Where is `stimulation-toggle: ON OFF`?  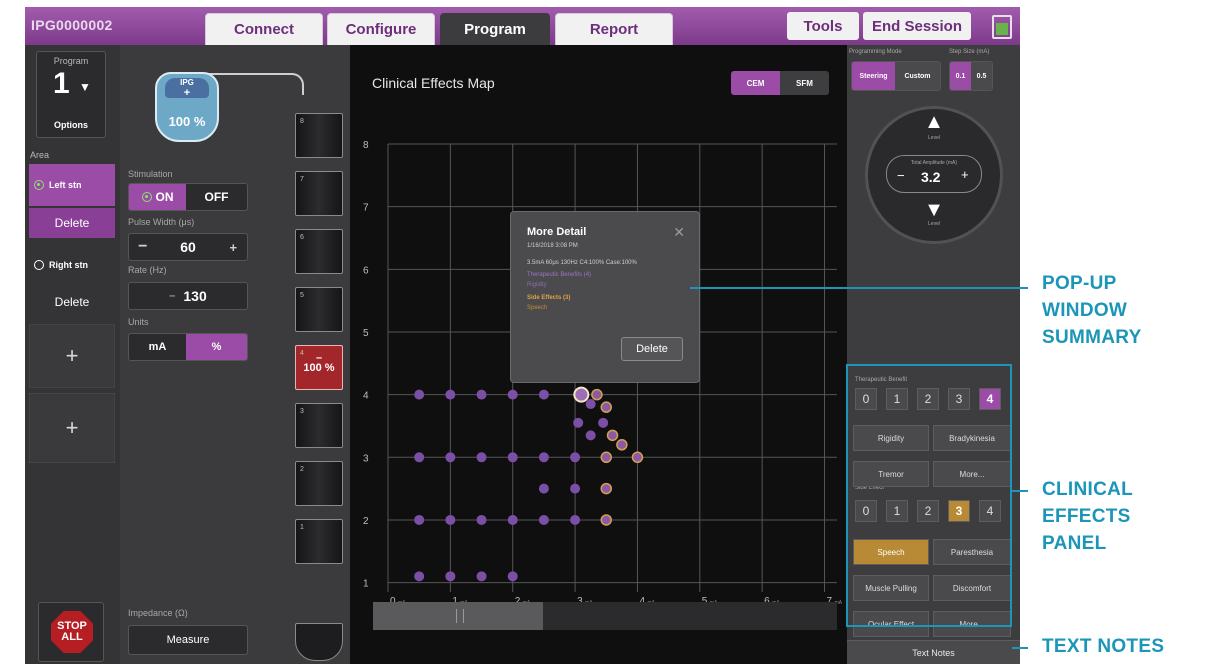
stimulation-toggle: ON OFF is located at coordinates (188, 197).